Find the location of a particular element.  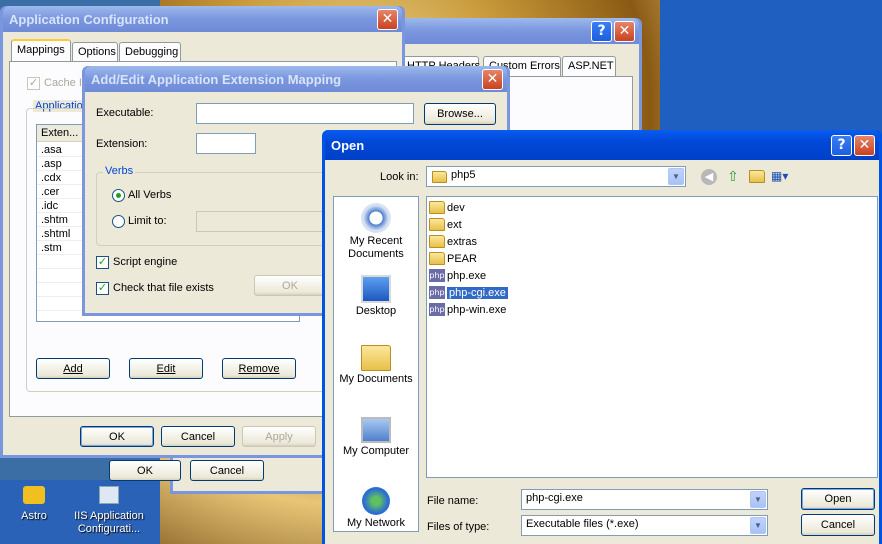

verbs-label: Verbs is located at coordinates (119, 171).